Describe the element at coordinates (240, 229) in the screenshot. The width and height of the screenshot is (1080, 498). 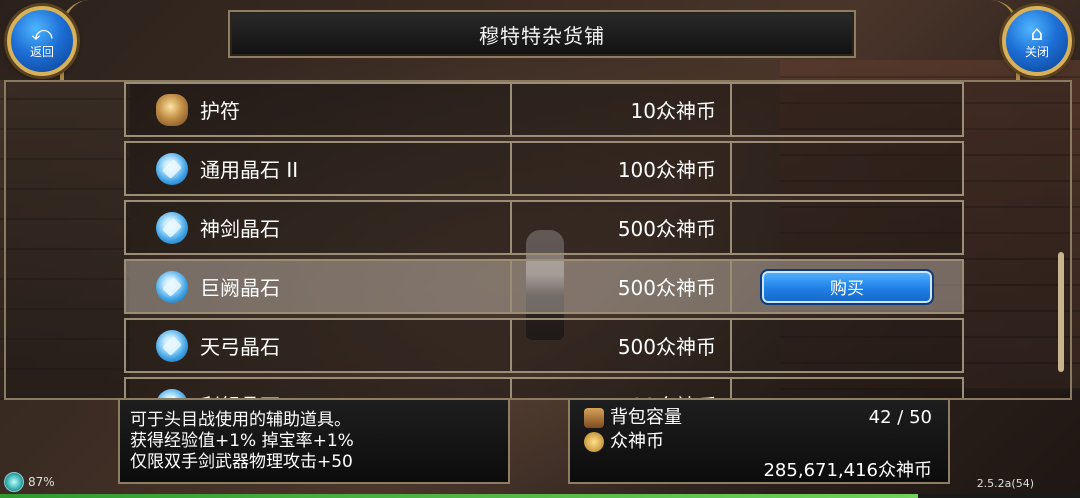
I see `item-name: 神剑晶石` at that location.